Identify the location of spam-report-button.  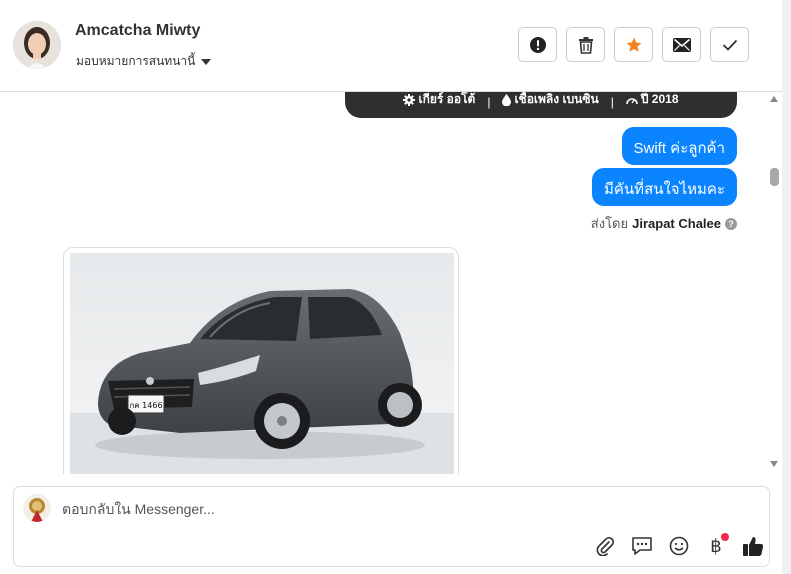
(537, 44).